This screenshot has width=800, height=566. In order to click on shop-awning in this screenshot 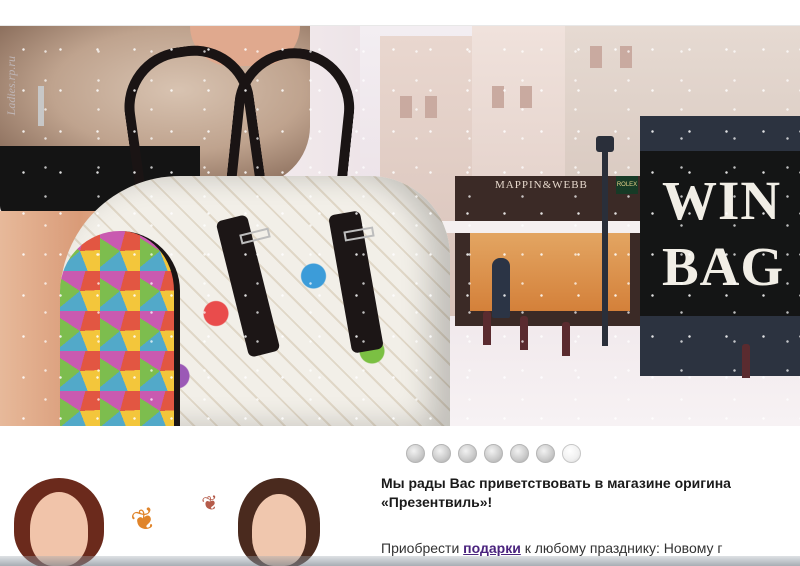, I will do `click(540, 227)`.